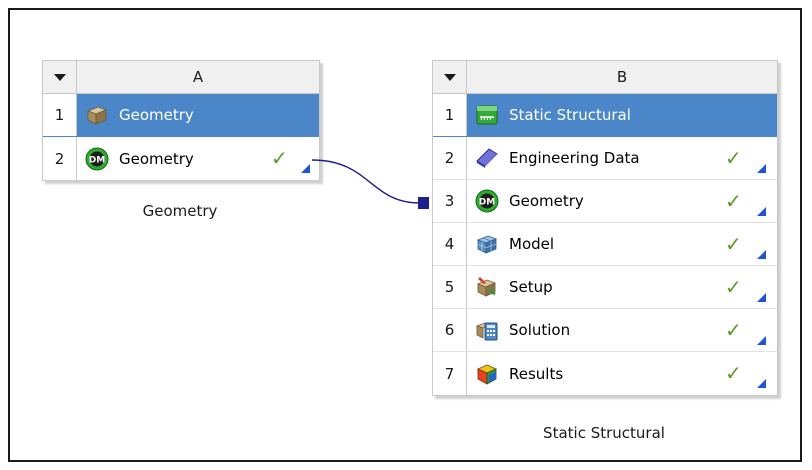 This screenshot has width=812, height=470. I want to click on system-b-caption: Static Structural, so click(604, 433).